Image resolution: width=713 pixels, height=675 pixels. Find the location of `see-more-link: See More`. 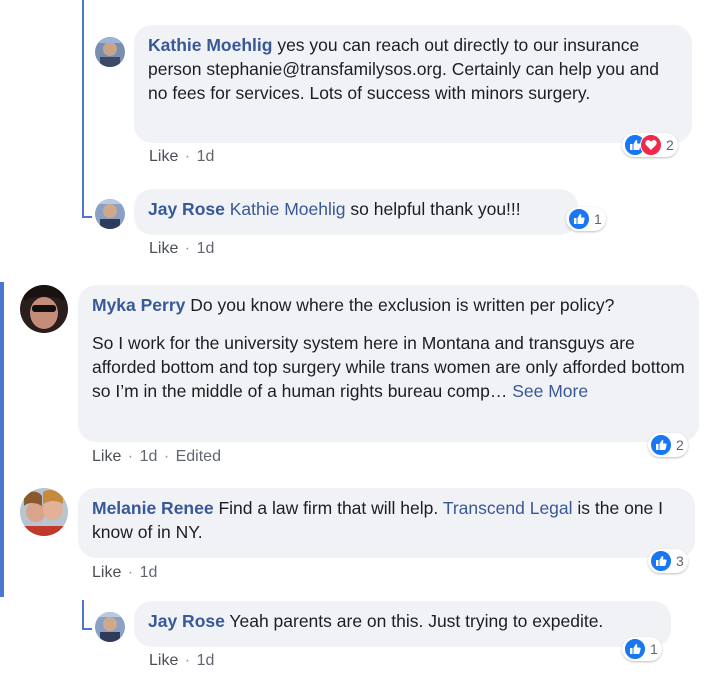

see-more-link: See More is located at coordinates (550, 391).